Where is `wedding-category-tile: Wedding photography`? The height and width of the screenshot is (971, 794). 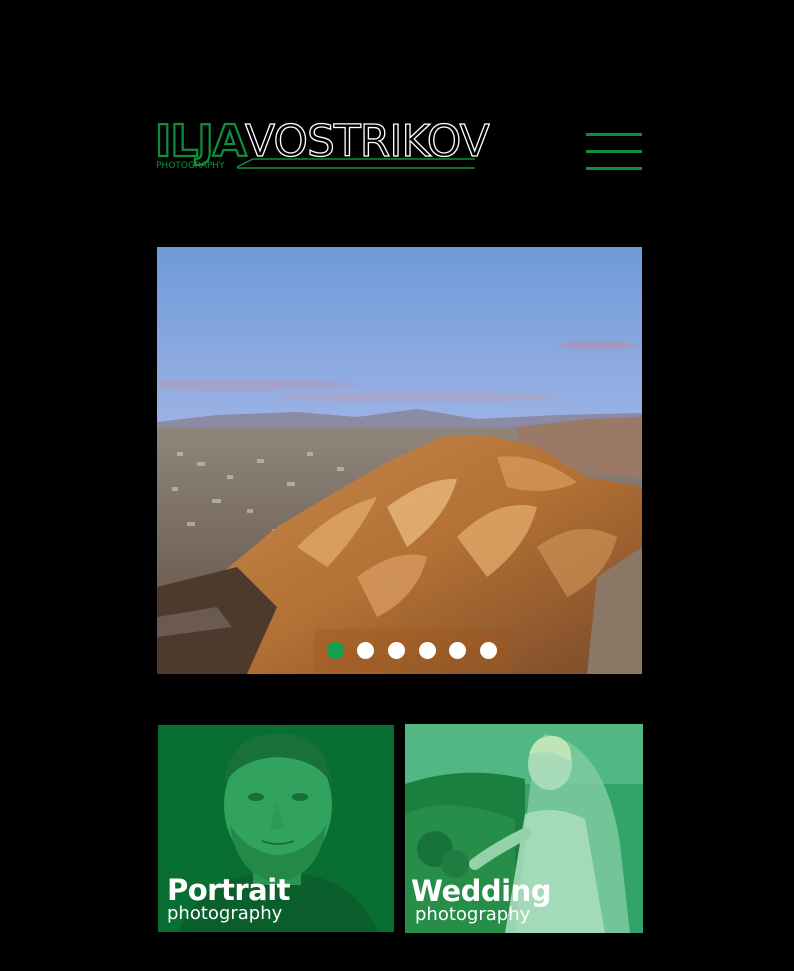
wedding-category-tile: Wedding photography is located at coordinates (524, 828).